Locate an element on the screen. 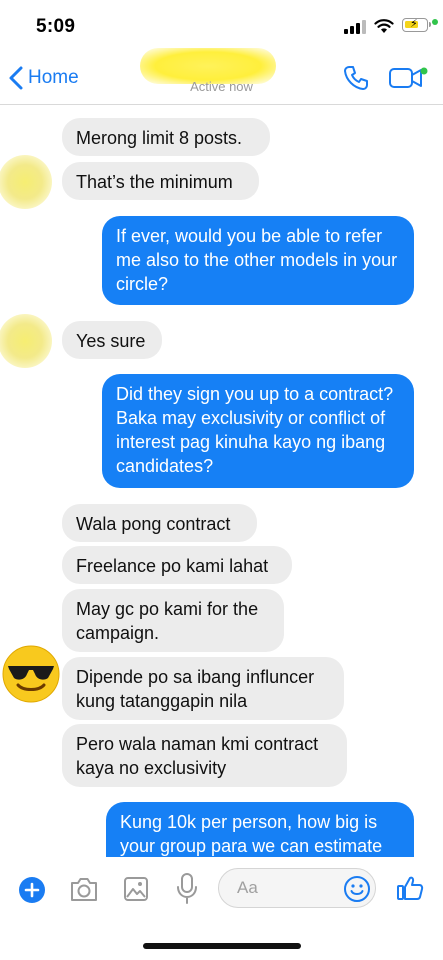  message-bubble-incoming: That’s the minimum is located at coordinates (160, 181).